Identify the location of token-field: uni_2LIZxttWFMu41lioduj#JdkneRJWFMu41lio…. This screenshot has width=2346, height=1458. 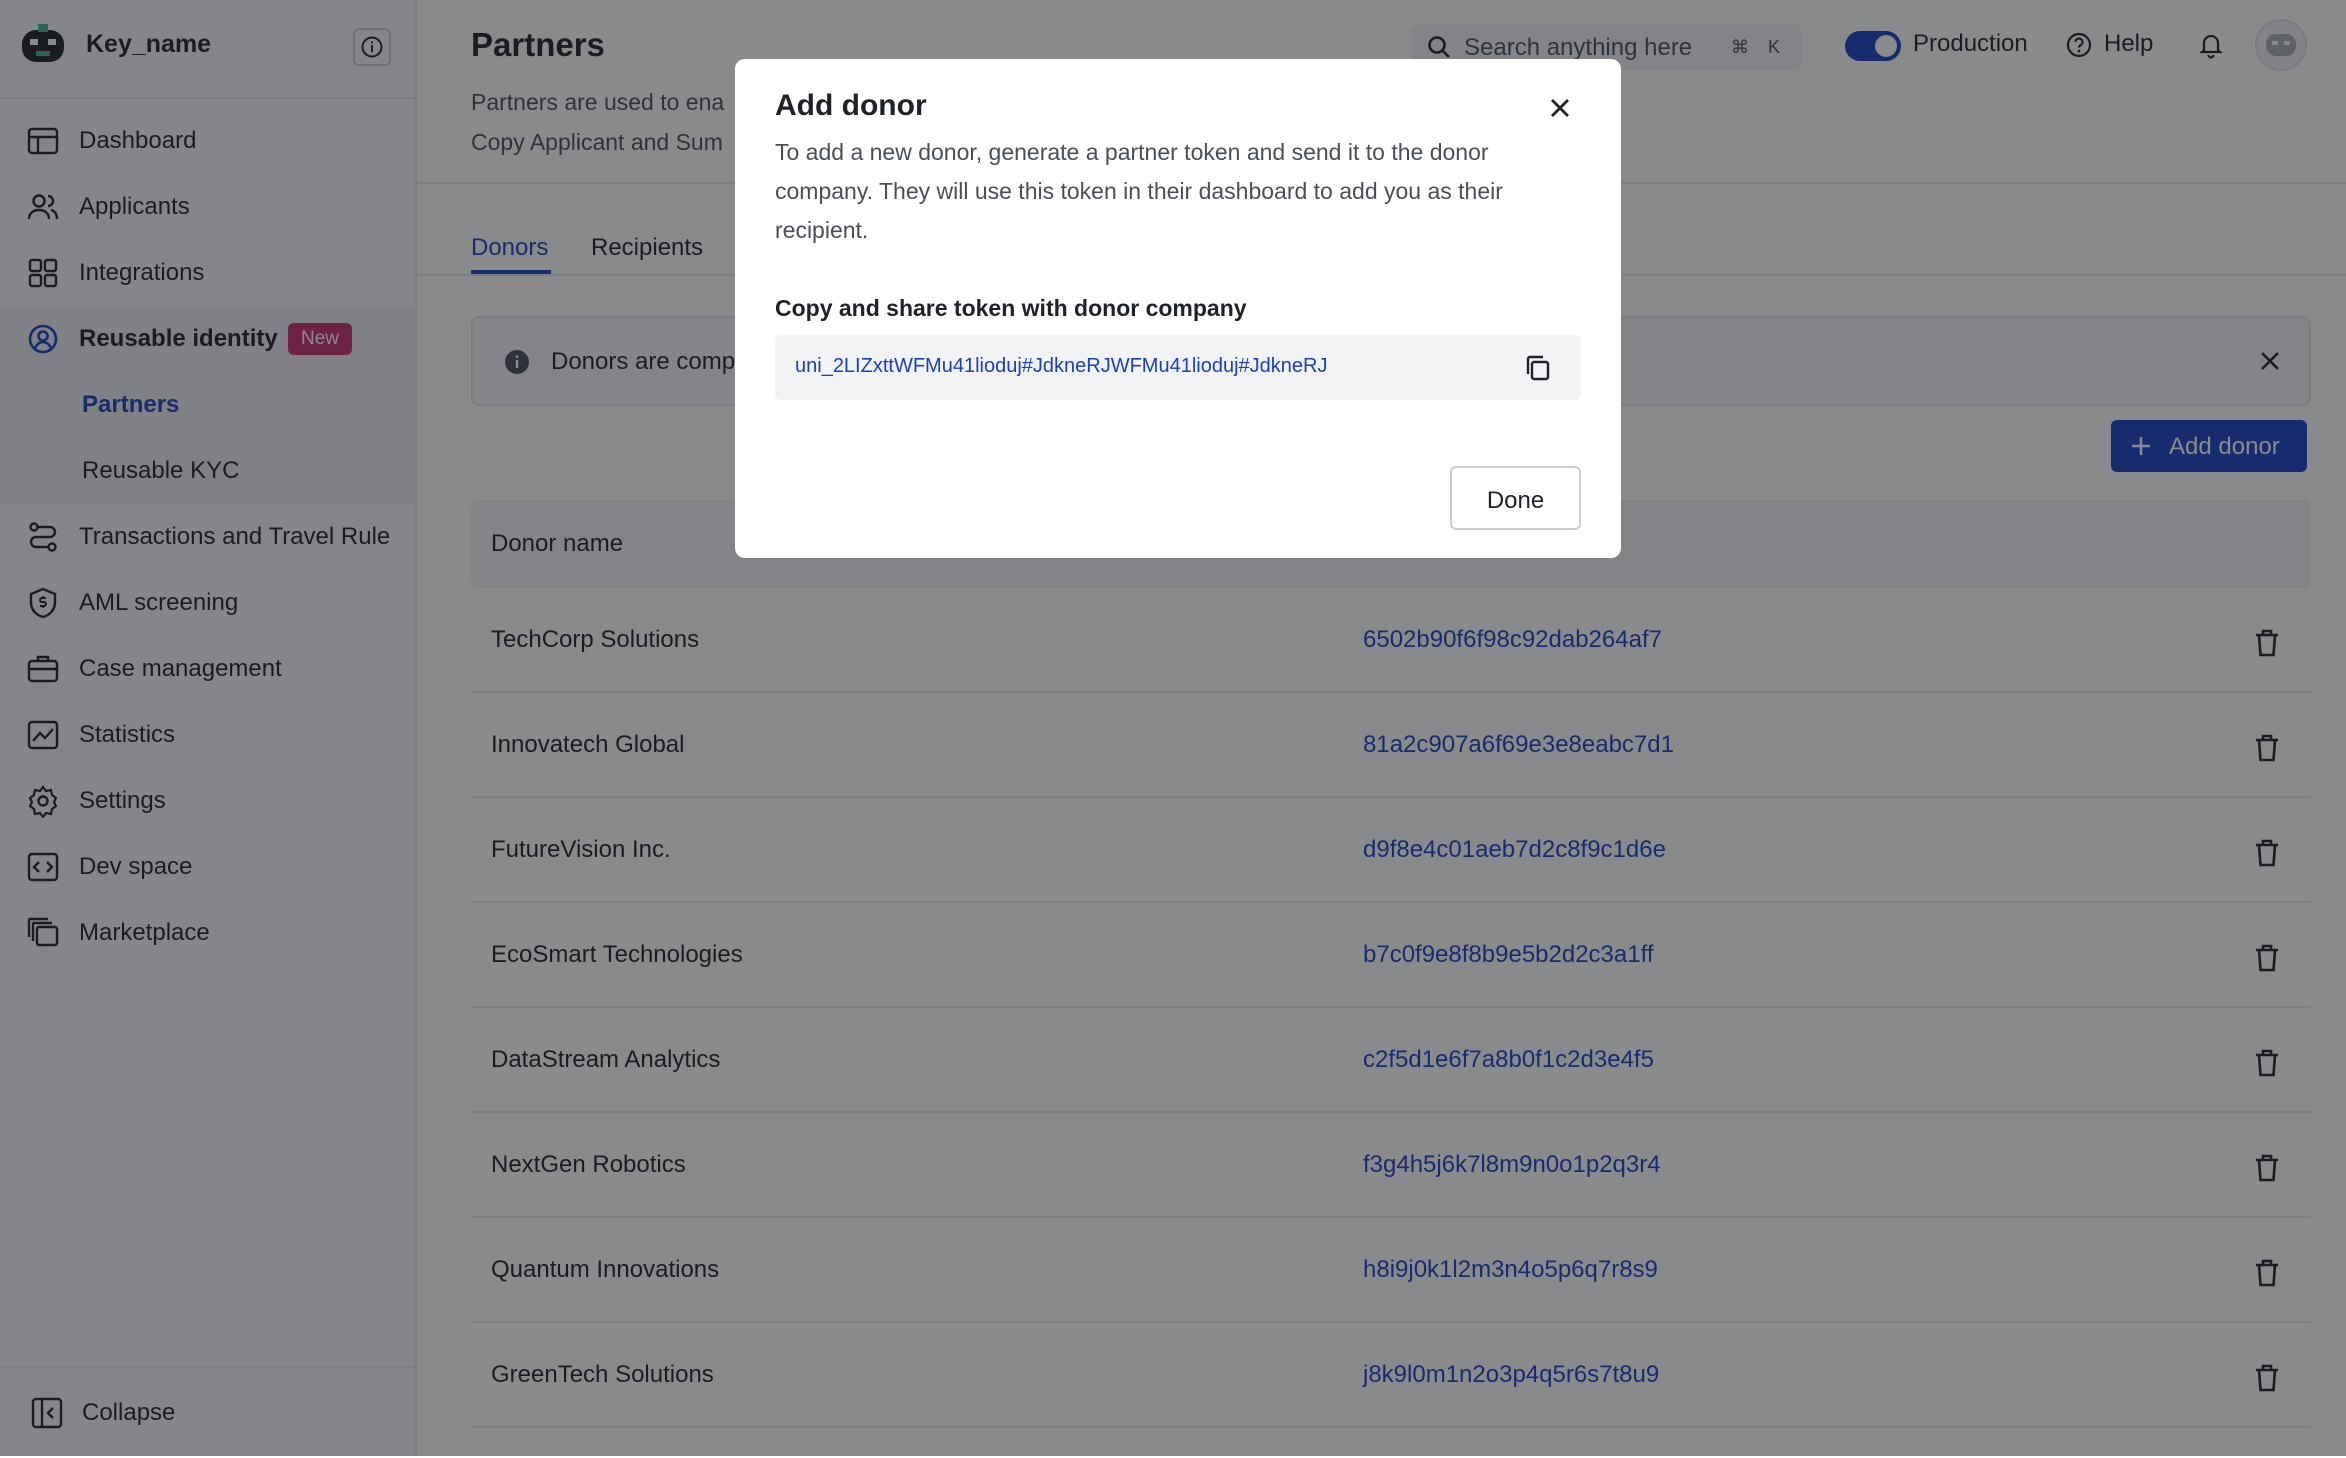
(1178, 367).